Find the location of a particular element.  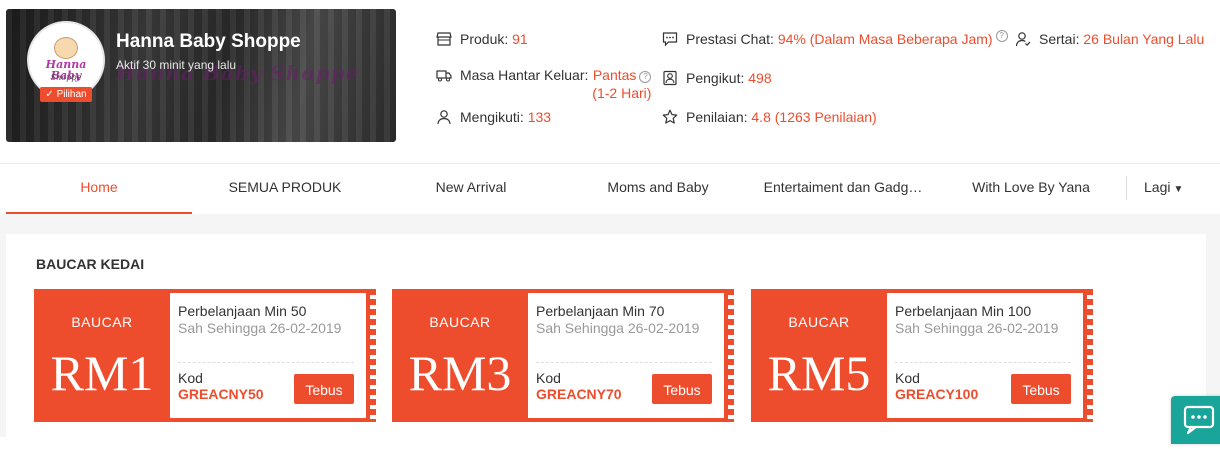

voucher-amount-panel: BAUCAR RM5 is located at coordinates (819, 355).